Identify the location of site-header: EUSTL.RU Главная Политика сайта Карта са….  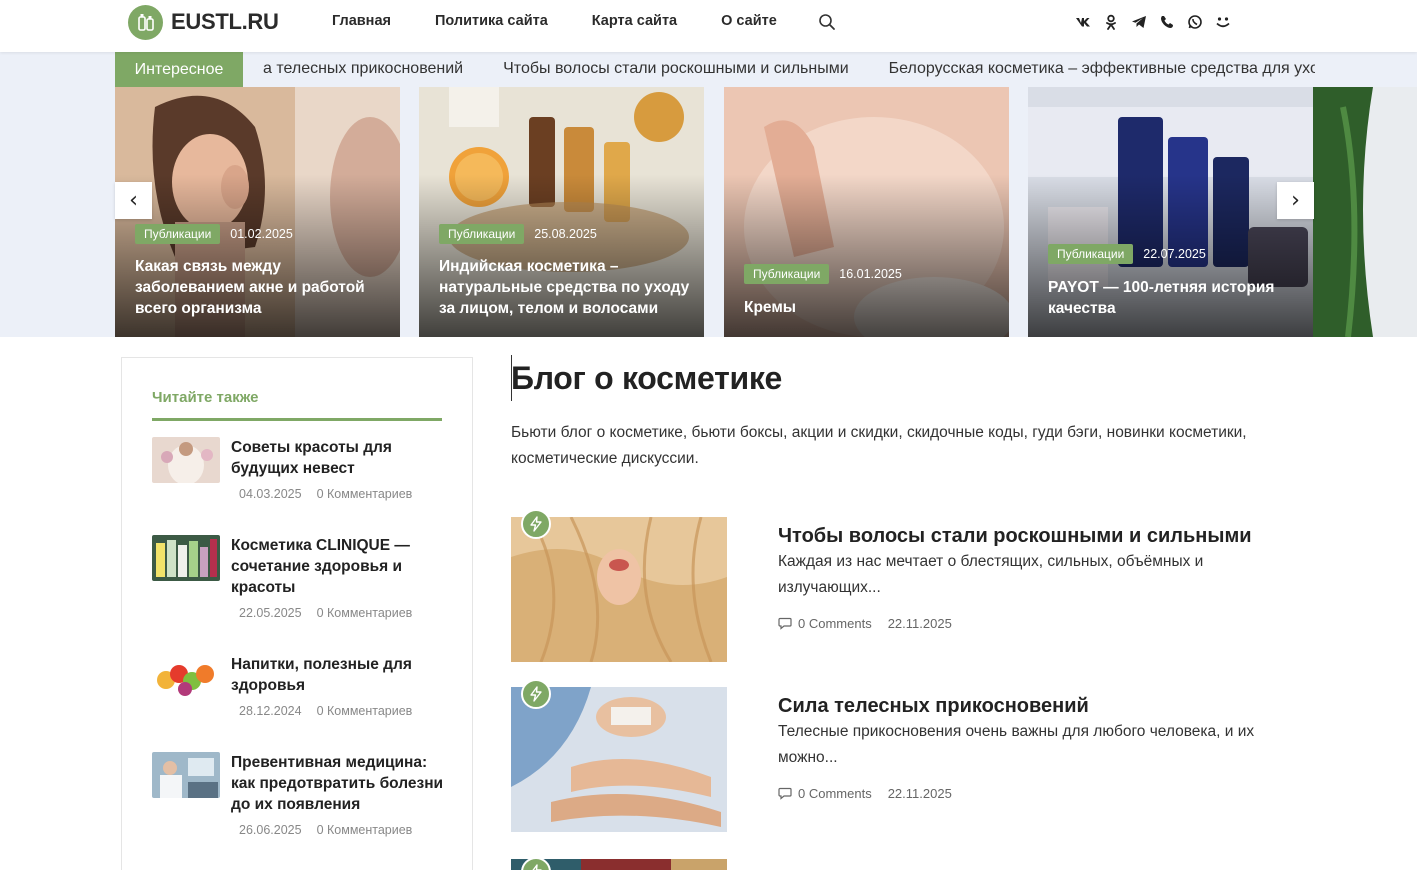
(708, 26).